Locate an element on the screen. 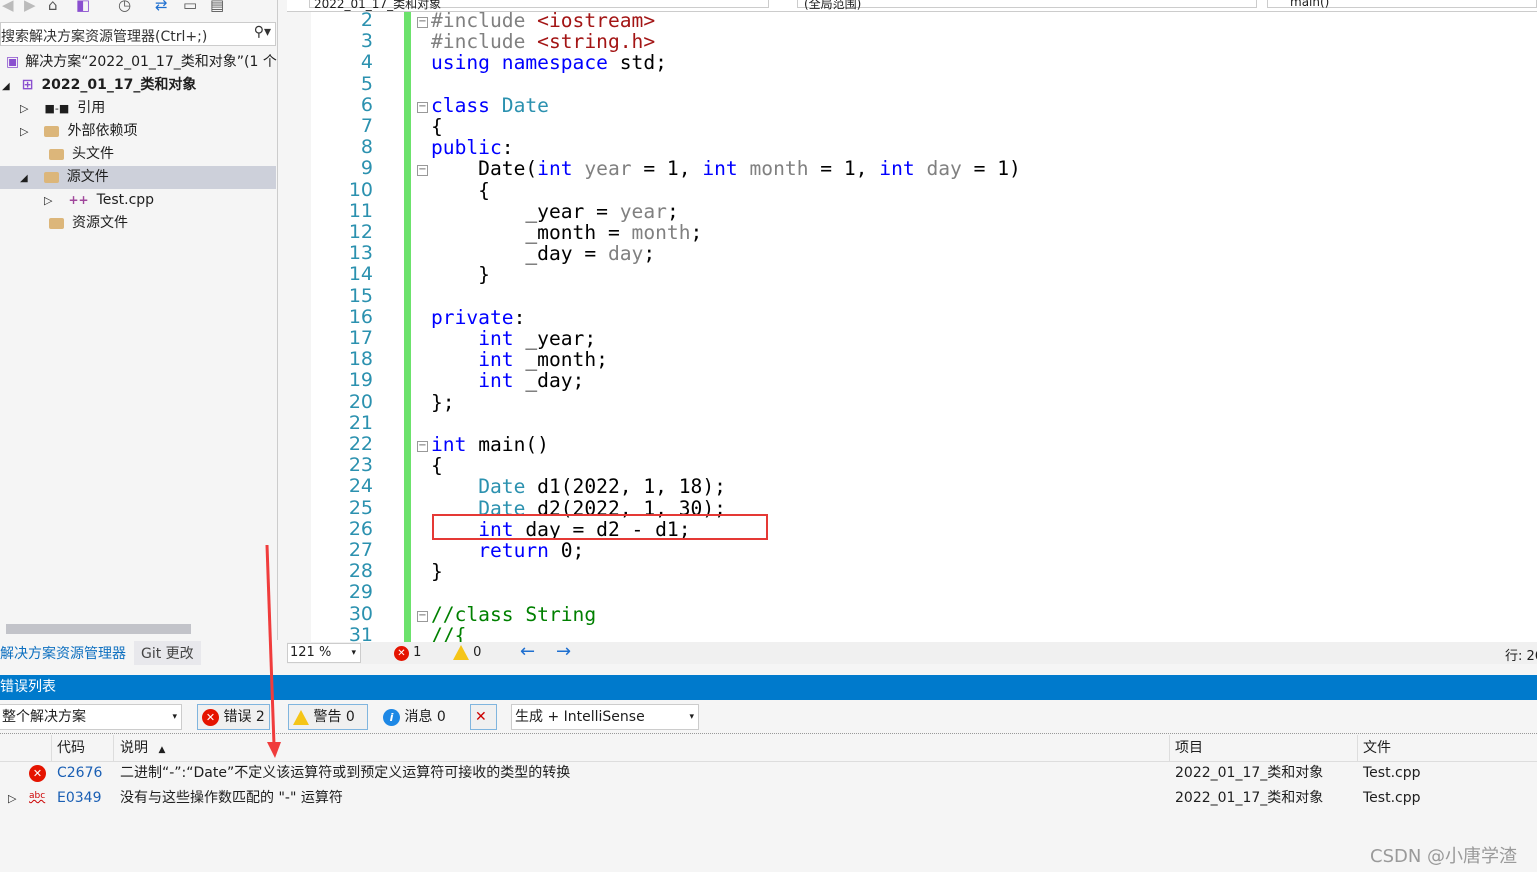 This screenshot has width=1537, height=872. editor-status-bar: 121 %▾ ✕ 1 0 ← → 行: 26 is located at coordinates (912, 652).